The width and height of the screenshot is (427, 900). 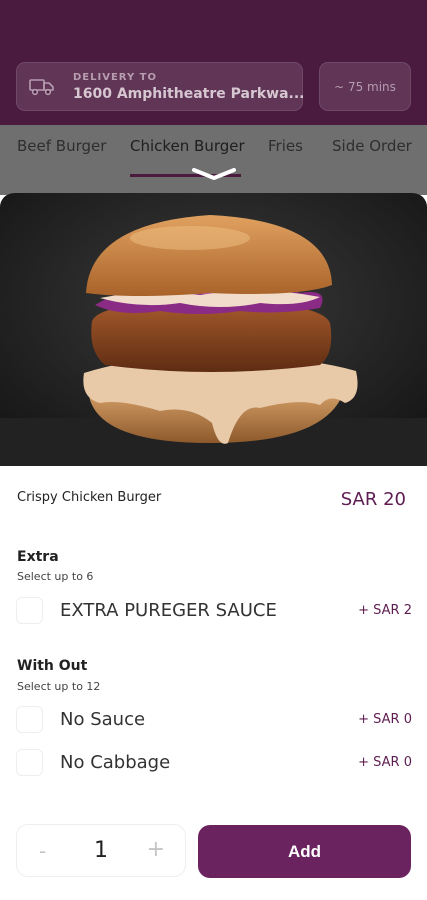 What do you see at coordinates (214, 719) in the screenshot?
I see `option-row: No Sauce + SAR 0` at bounding box center [214, 719].